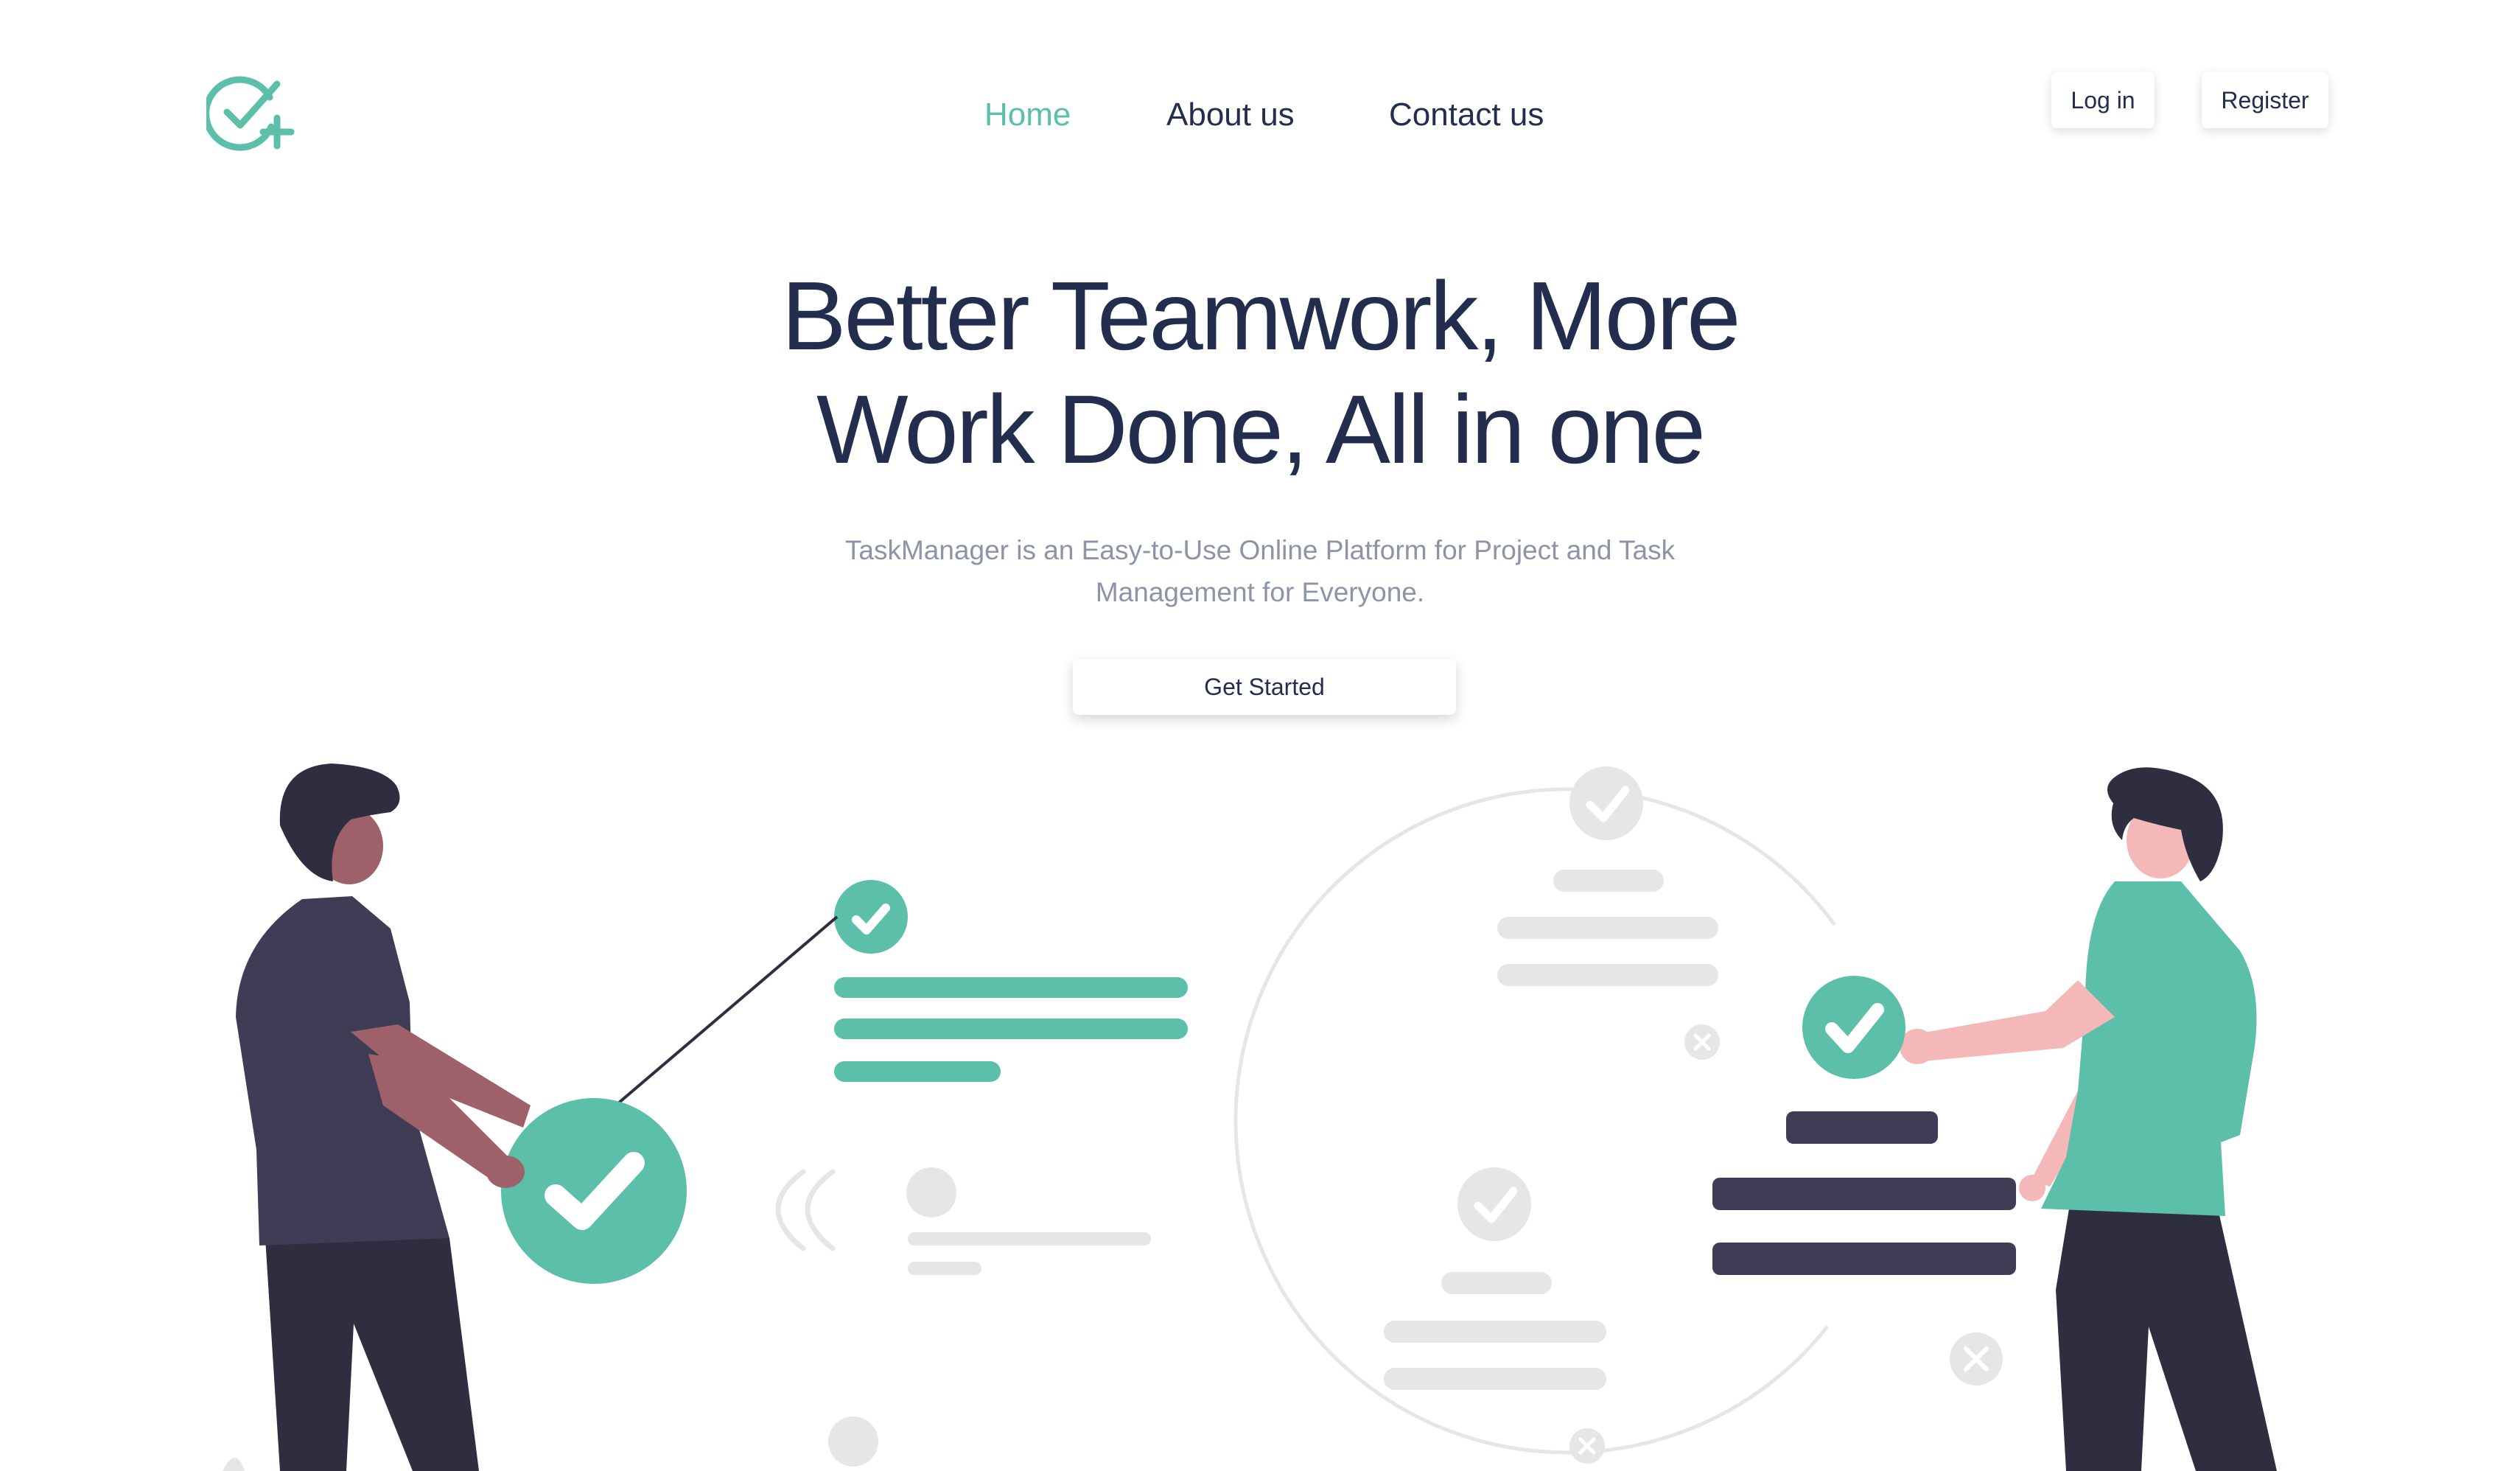 Image resolution: width=2520 pixels, height=1471 pixels. I want to click on gray-task-card-top, so click(1607, 876).